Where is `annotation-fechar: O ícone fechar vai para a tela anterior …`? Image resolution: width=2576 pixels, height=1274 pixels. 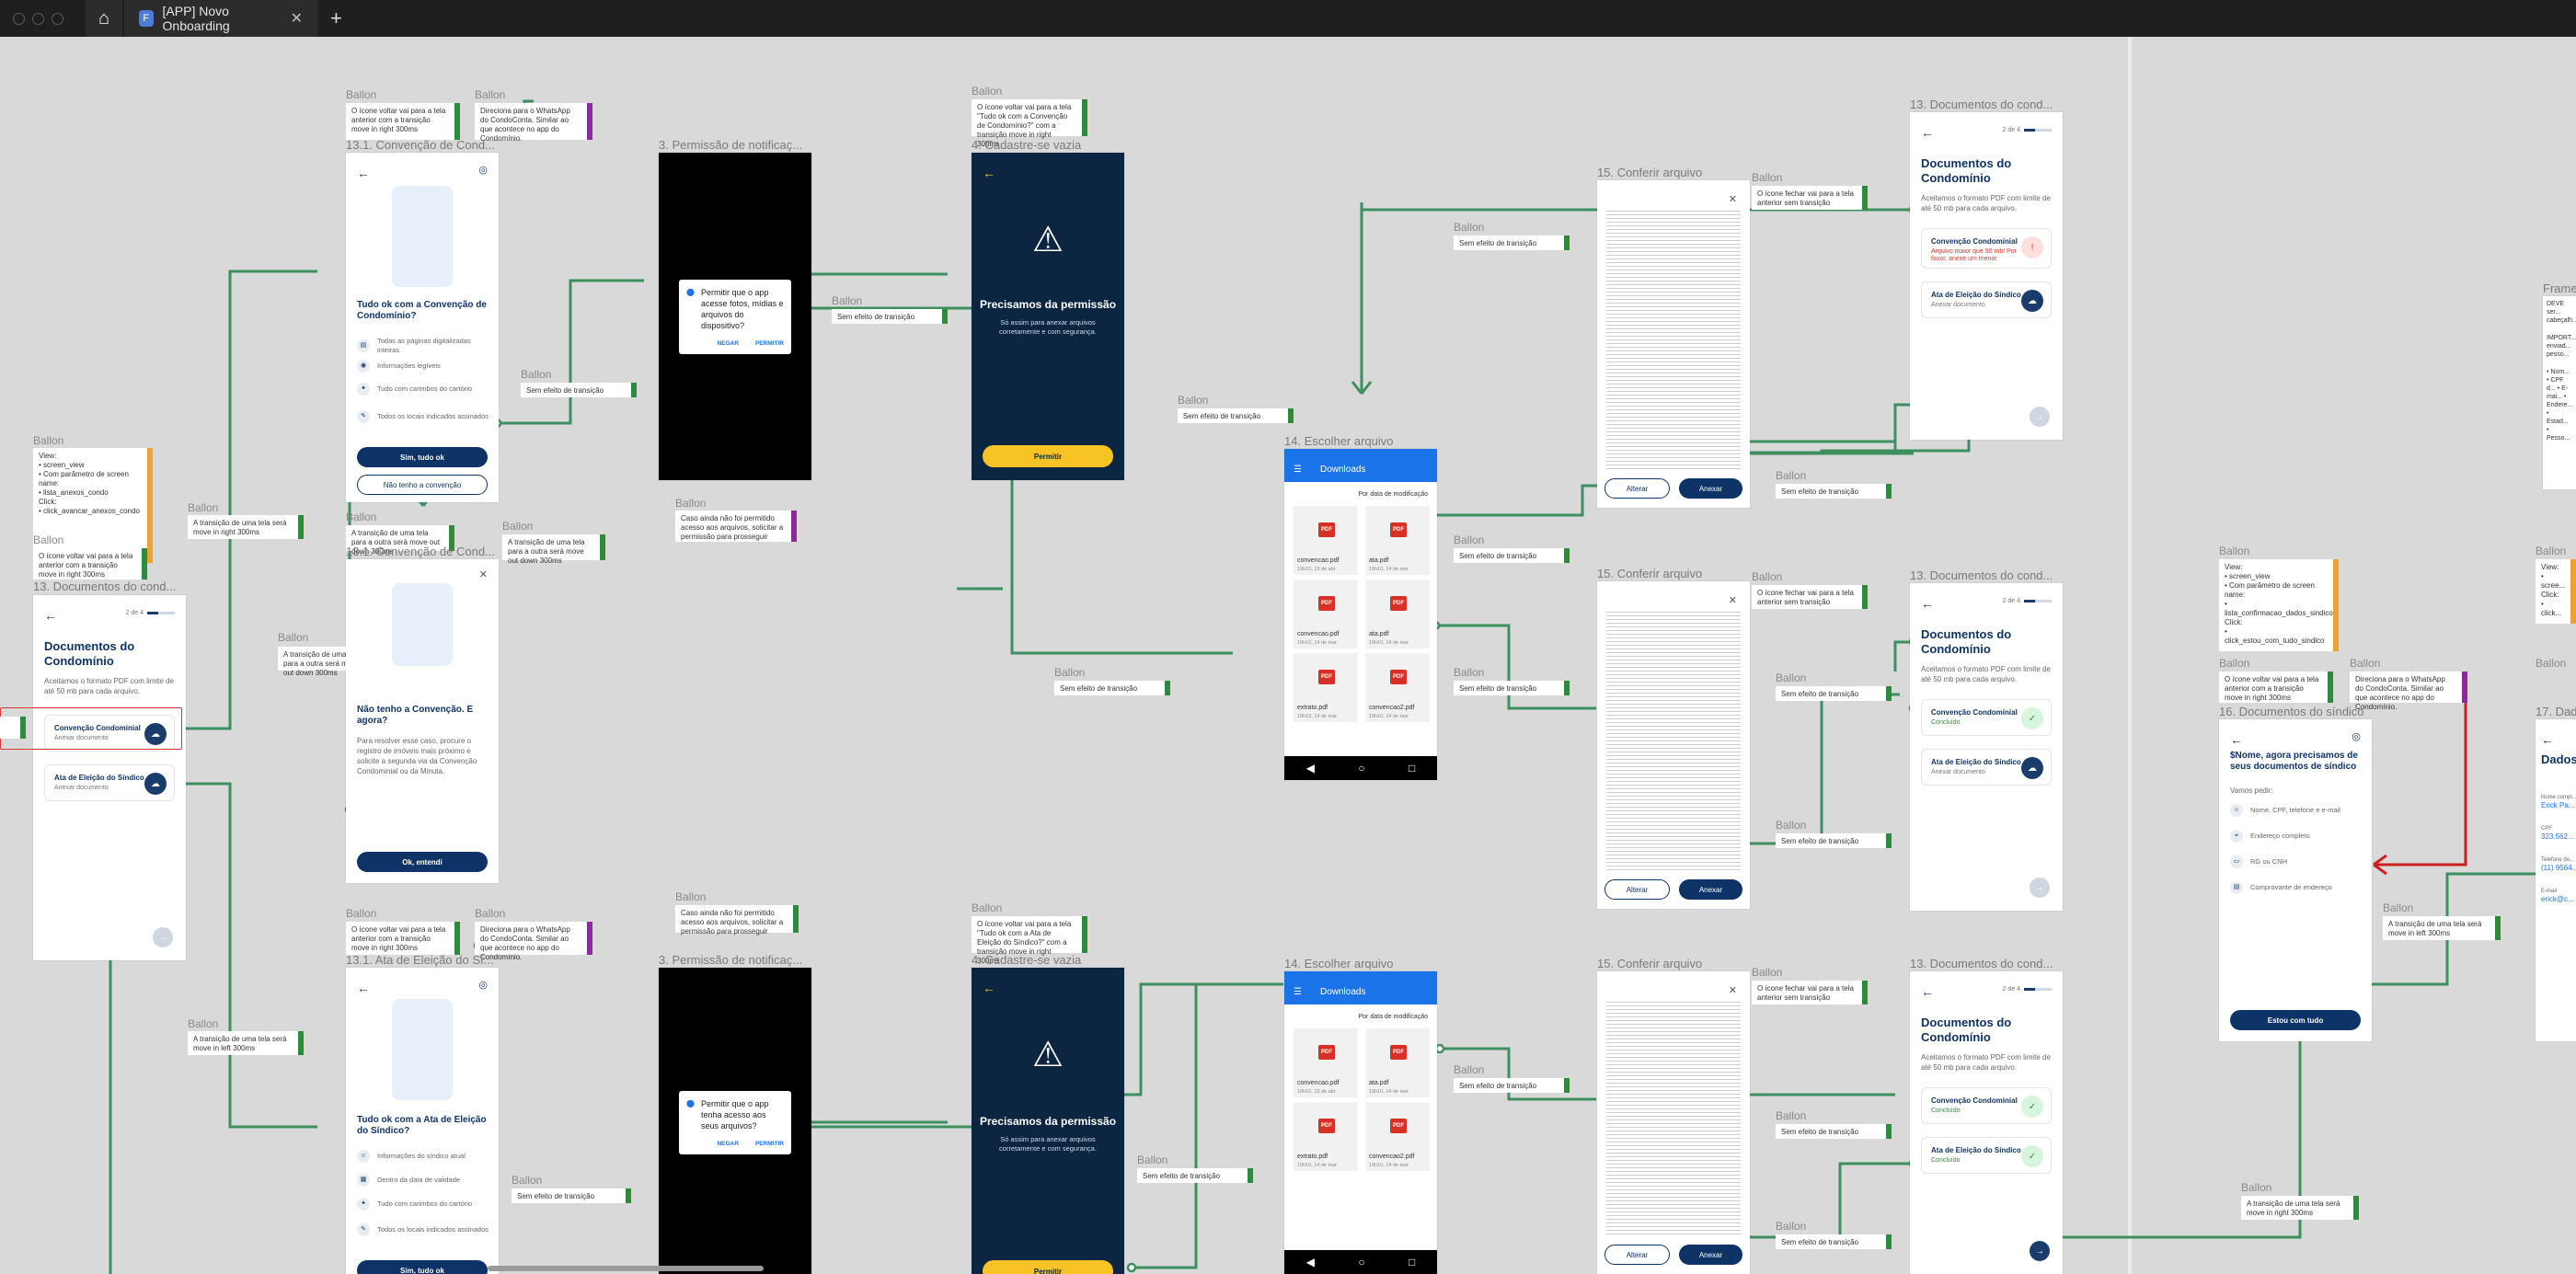 annotation-fechar: O ícone fechar vai para a tela anterior … is located at coordinates (1810, 198).